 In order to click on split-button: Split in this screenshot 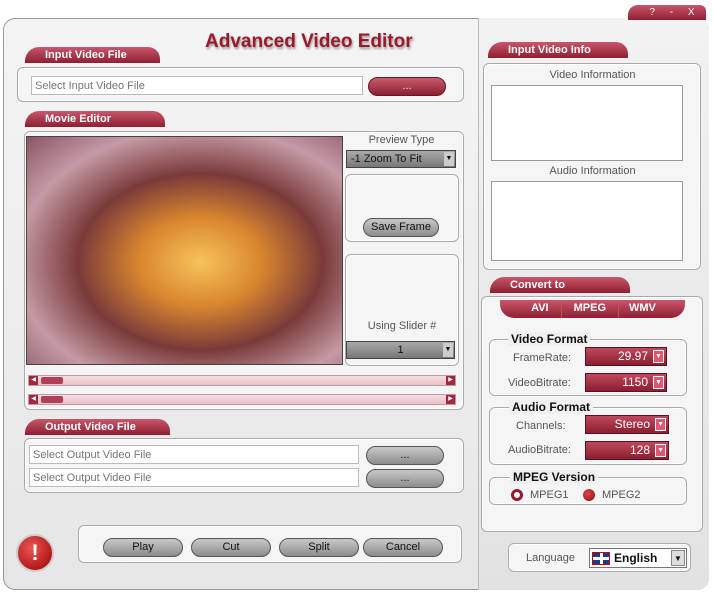, I will do `click(319, 547)`.